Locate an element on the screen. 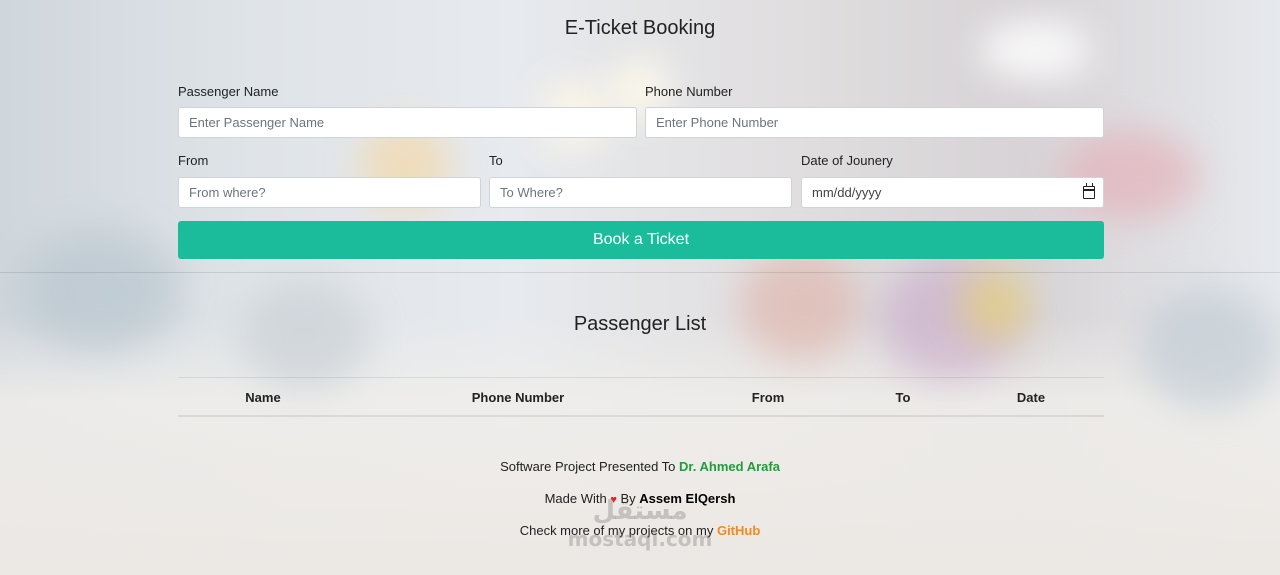 The image size is (1280, 575). phone-number-label: Phone Number is located at coordinates (689, 91).